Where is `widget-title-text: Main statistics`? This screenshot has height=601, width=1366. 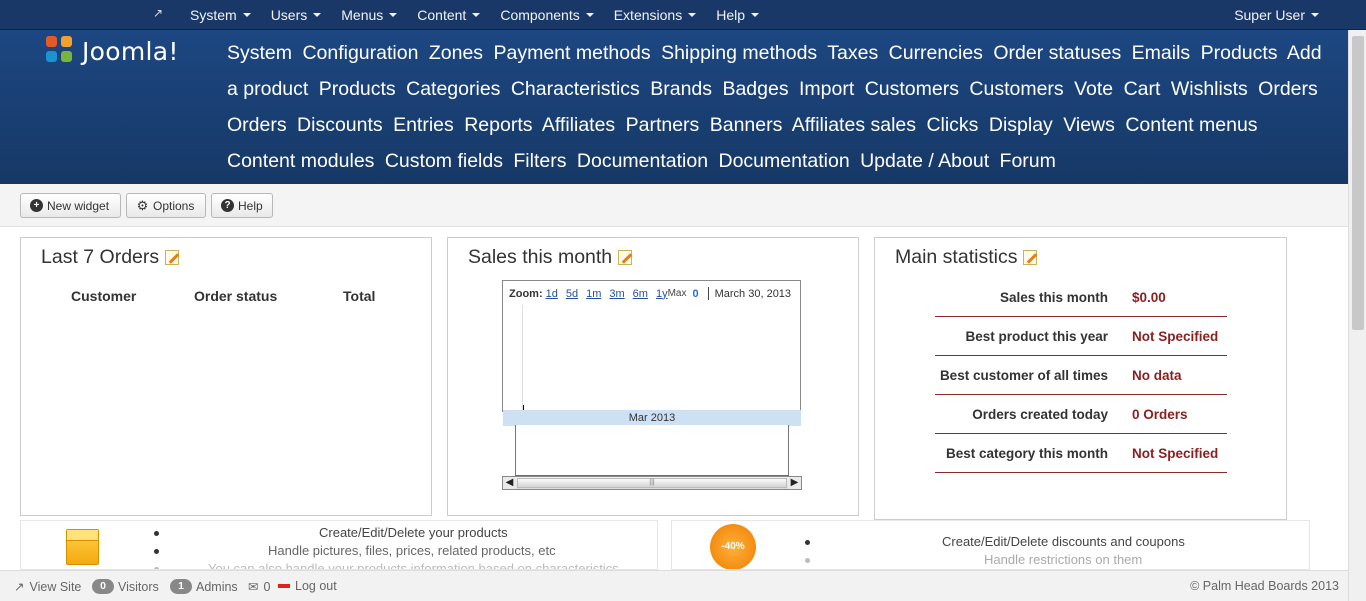
widget-title-text: Main statistics is located at coordinates (956, 257).